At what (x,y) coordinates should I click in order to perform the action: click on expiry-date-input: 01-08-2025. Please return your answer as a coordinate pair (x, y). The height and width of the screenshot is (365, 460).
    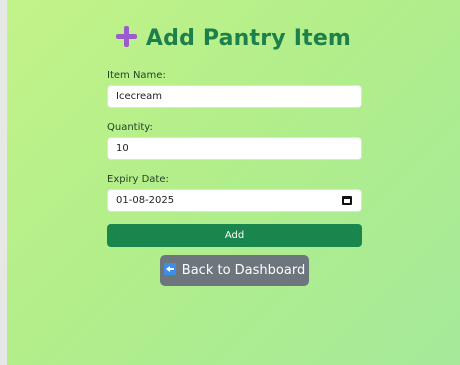
    Looking at the image, I should click on (234, 200).